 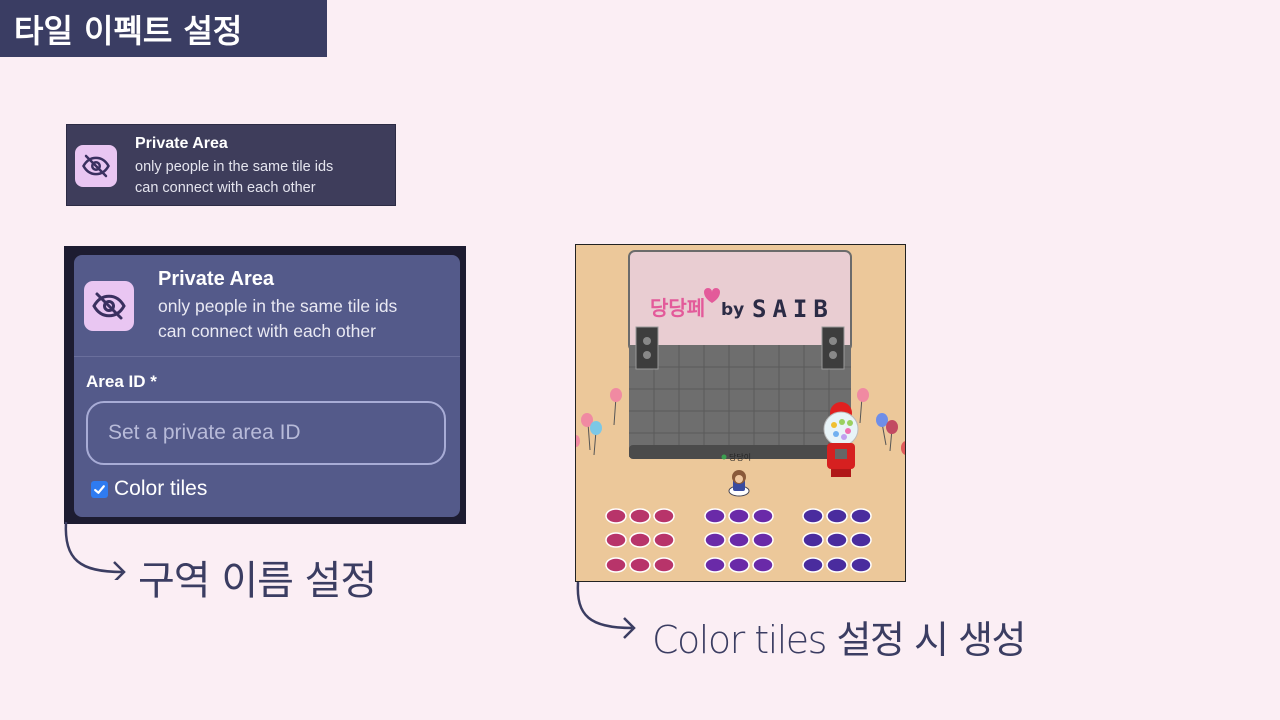 I want to click on panel-desc-line-2: can connect with each other, so click(x=267, y=331).